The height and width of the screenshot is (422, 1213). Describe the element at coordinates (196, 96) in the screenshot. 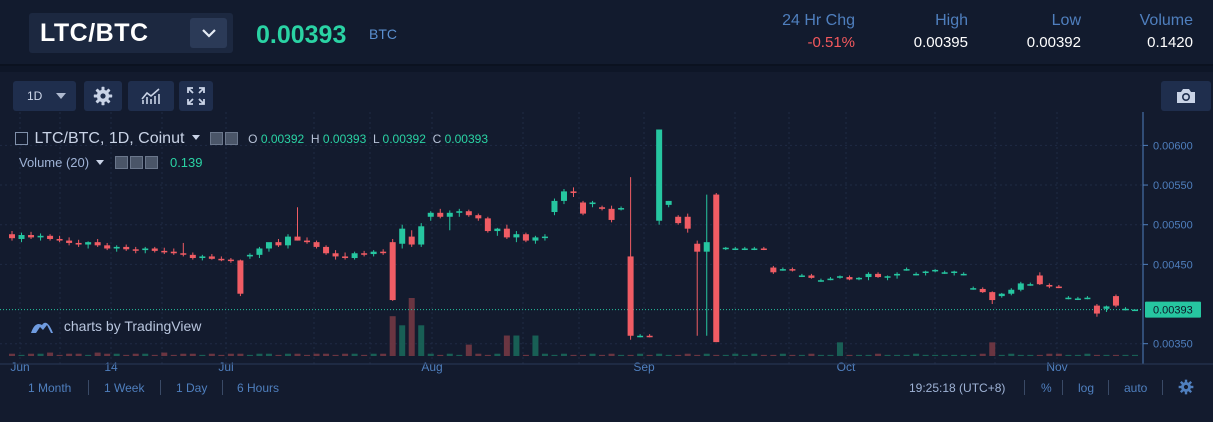

I see `fullscreen-button` at that location.